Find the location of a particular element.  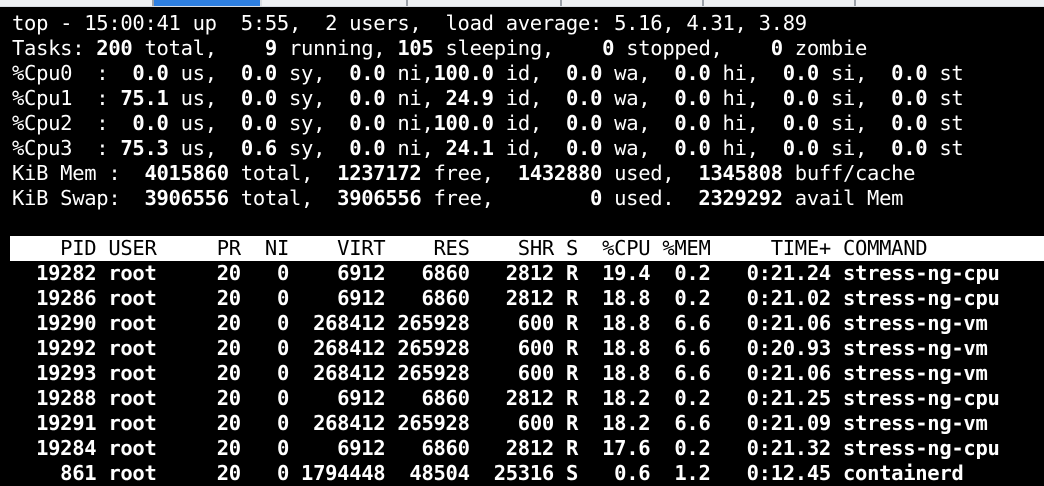

terminal-tab-active is located at coordinates (207, 3).